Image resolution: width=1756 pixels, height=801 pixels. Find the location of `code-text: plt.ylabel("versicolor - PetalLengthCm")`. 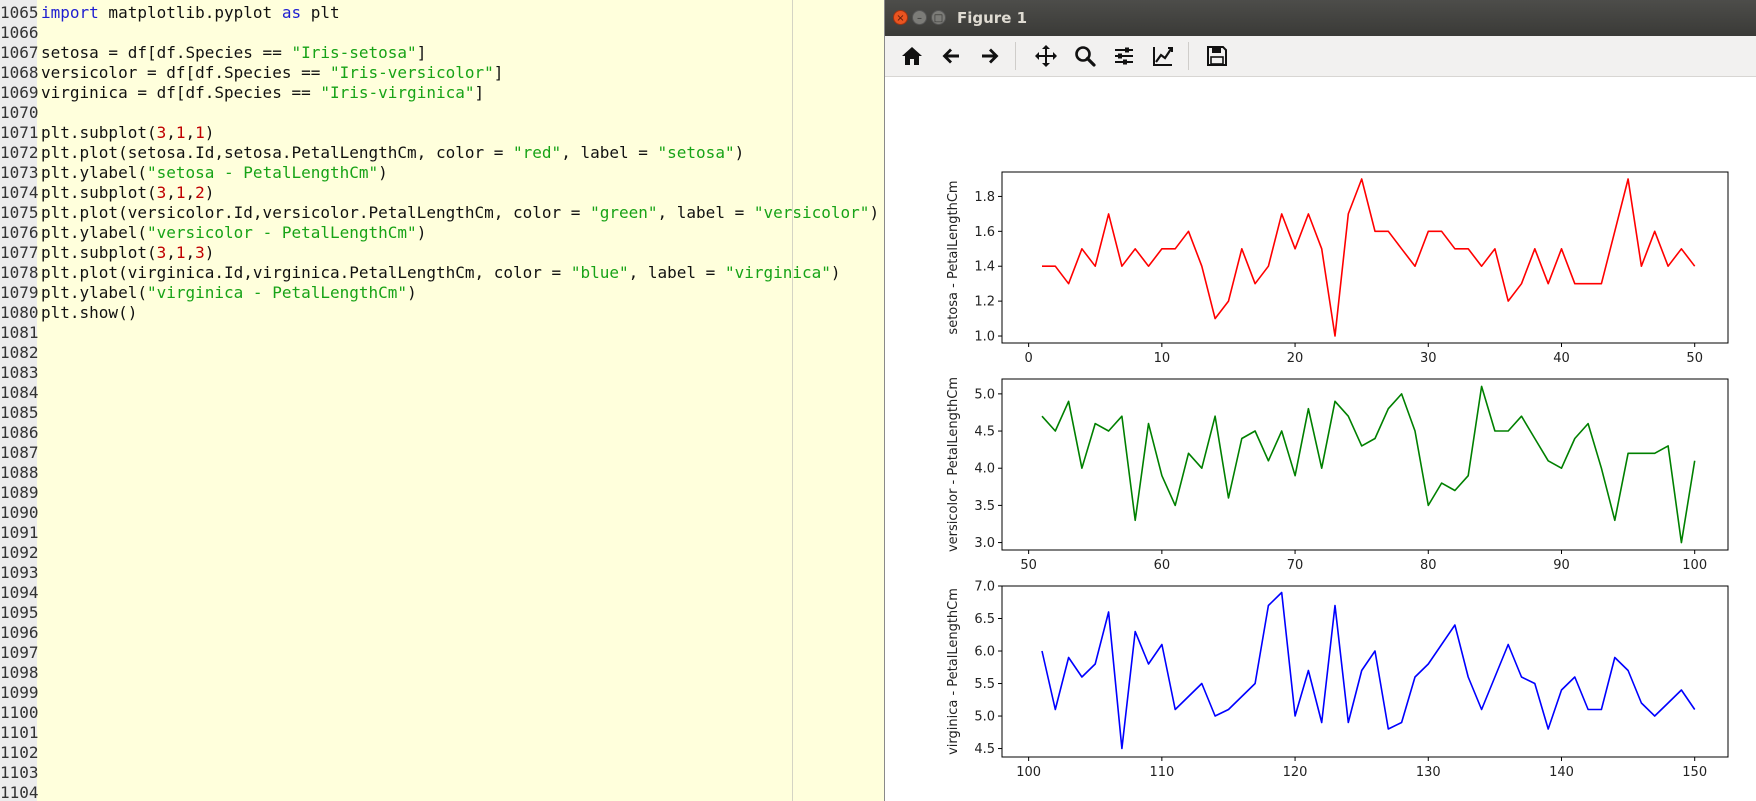

code-text: plt.ylabel("versicolor - PetalLengthCm") is located at coordinates (231, 233).